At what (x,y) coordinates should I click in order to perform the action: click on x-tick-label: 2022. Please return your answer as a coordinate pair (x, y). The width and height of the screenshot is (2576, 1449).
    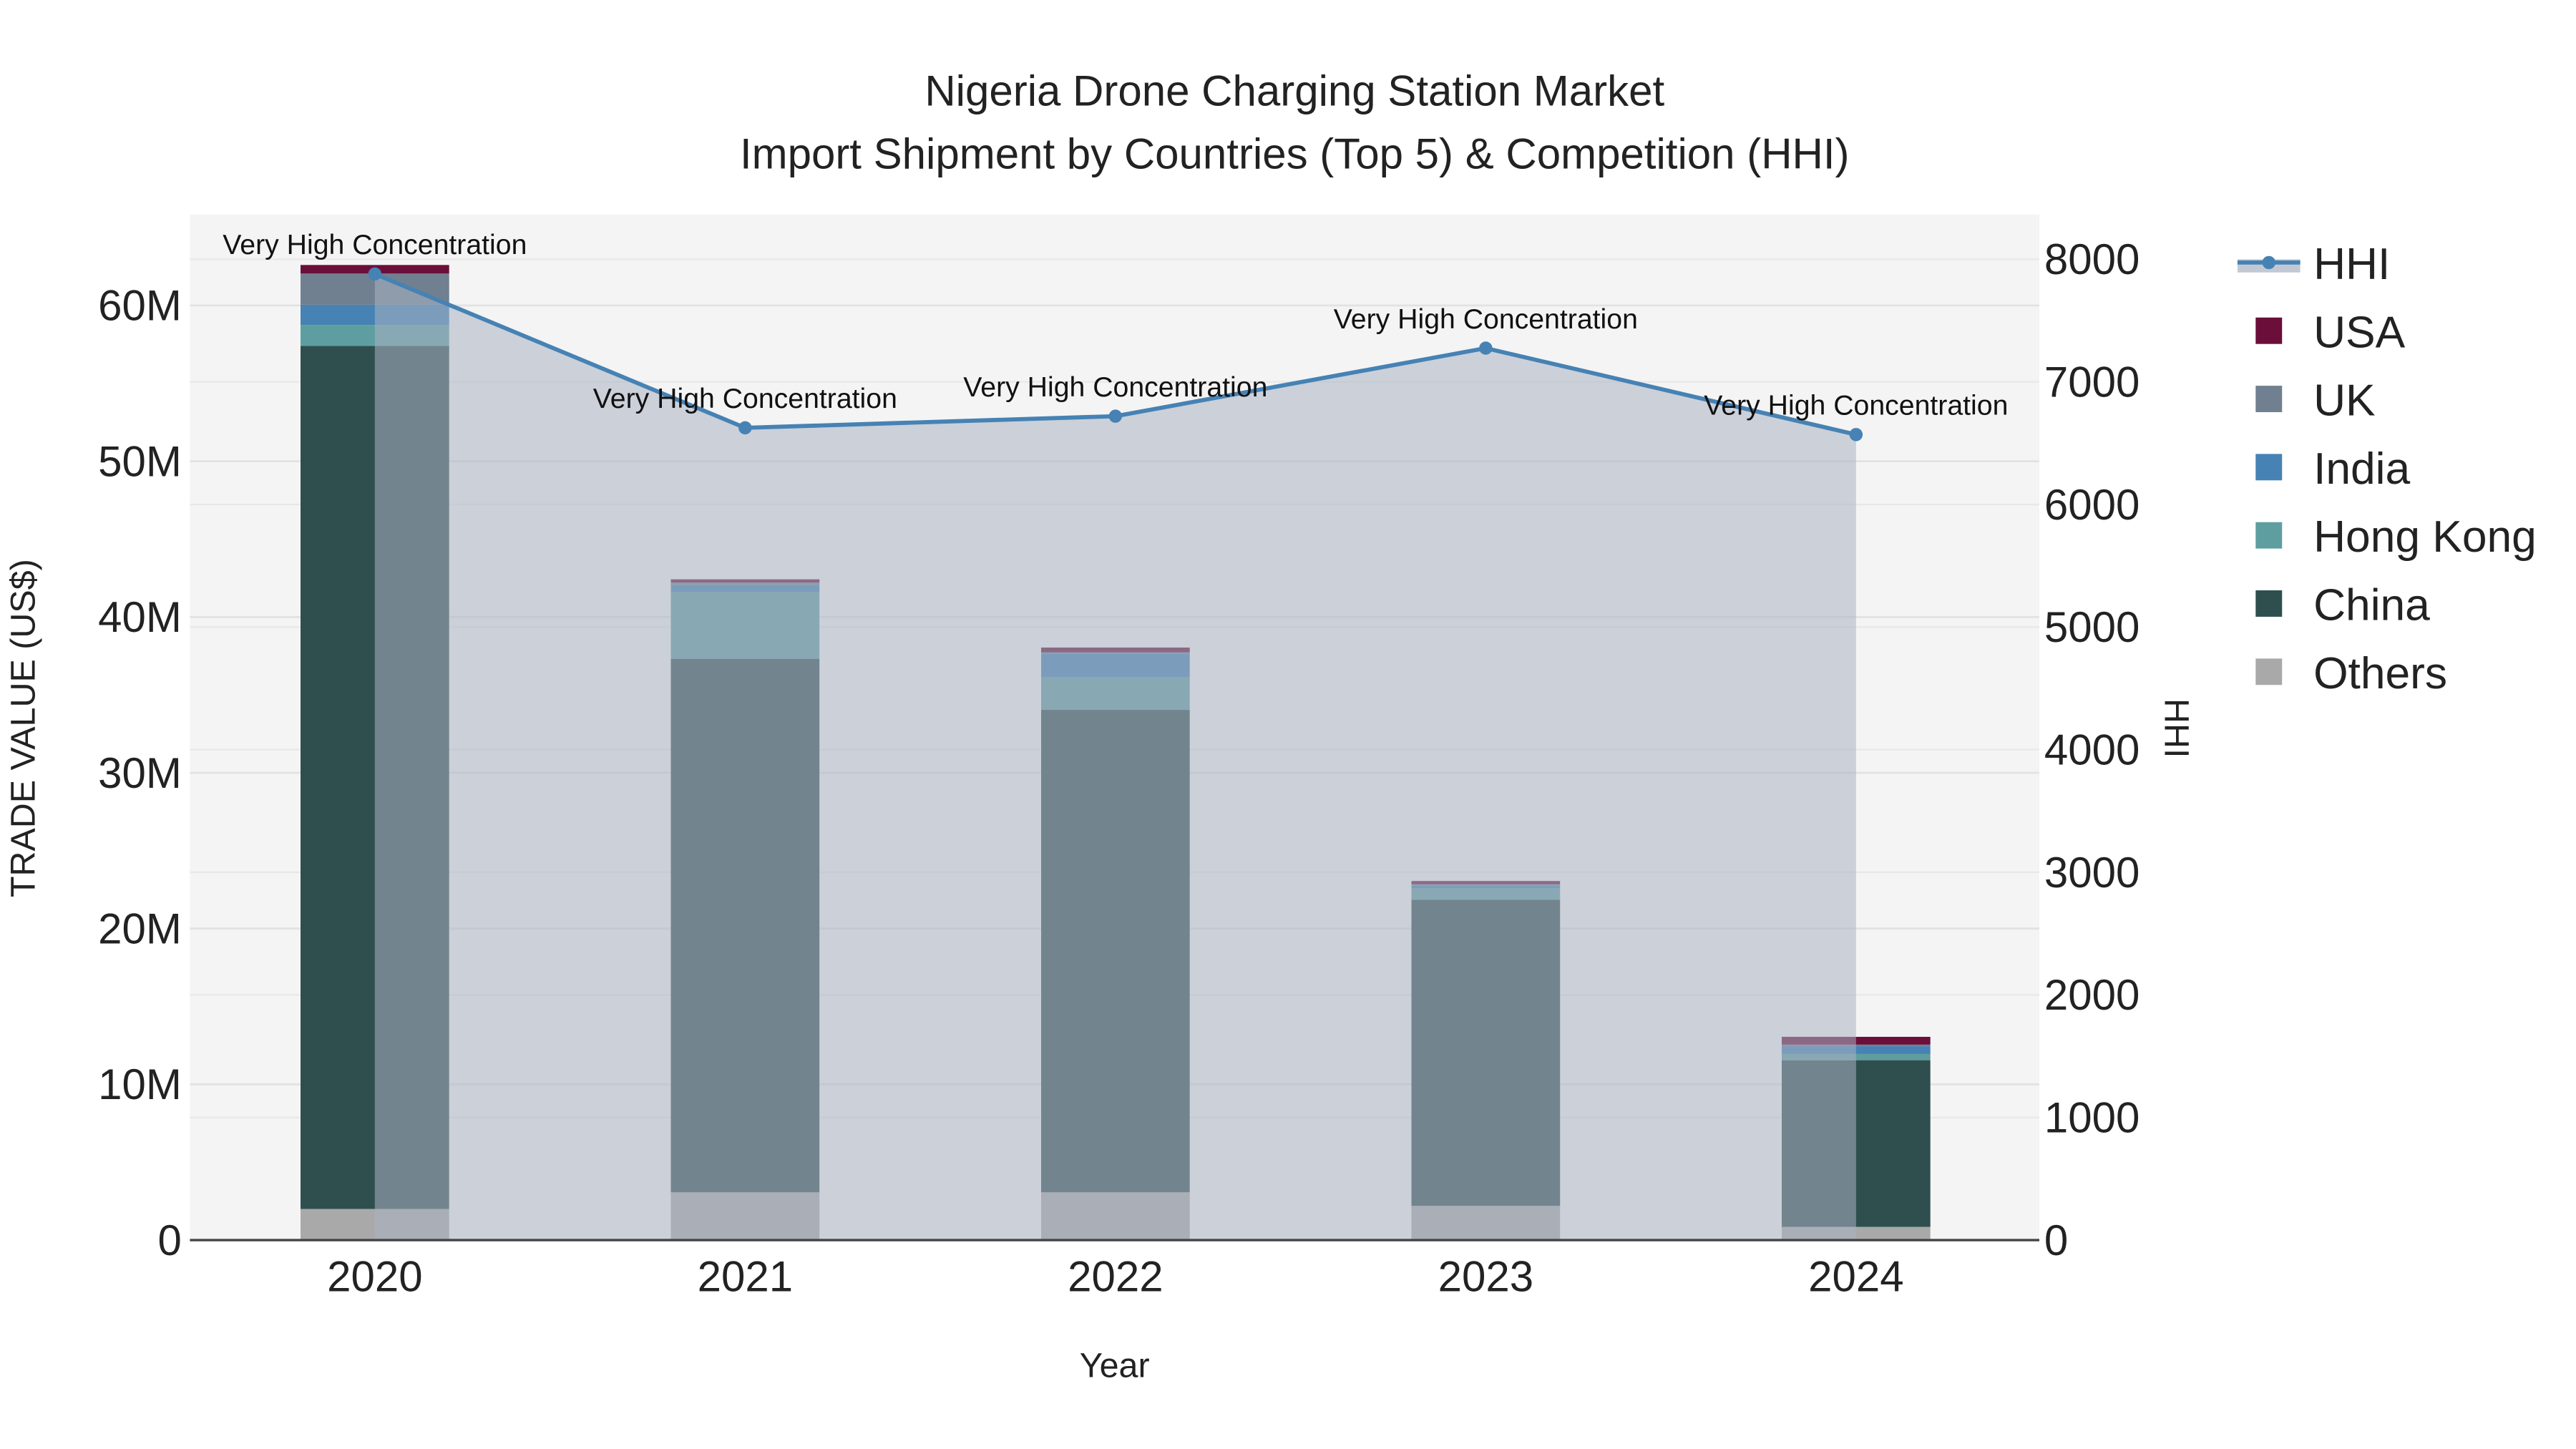
    Looking at the image, I should click on (1115, 1277).